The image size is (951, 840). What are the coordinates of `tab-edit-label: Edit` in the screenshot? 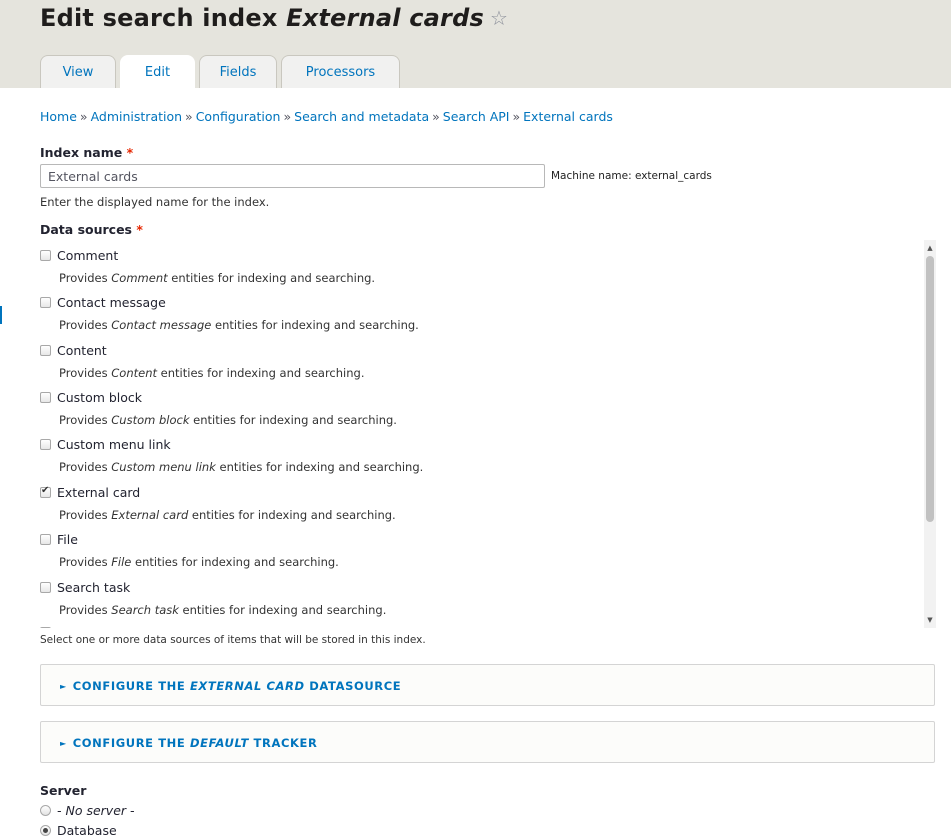 It's located at (157, 72).